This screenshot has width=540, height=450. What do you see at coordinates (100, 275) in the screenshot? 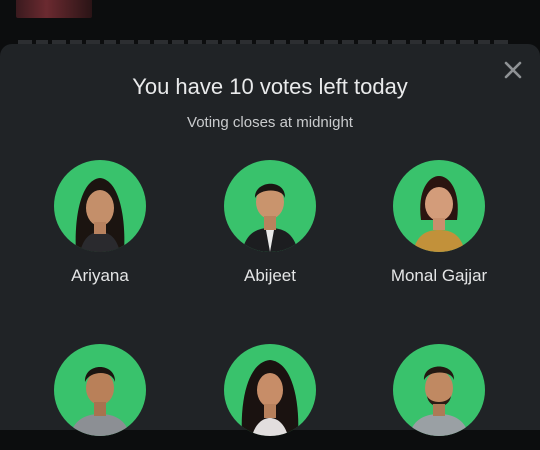
I see `contestant-name: Ariyana` at bounding box center [100, 275].